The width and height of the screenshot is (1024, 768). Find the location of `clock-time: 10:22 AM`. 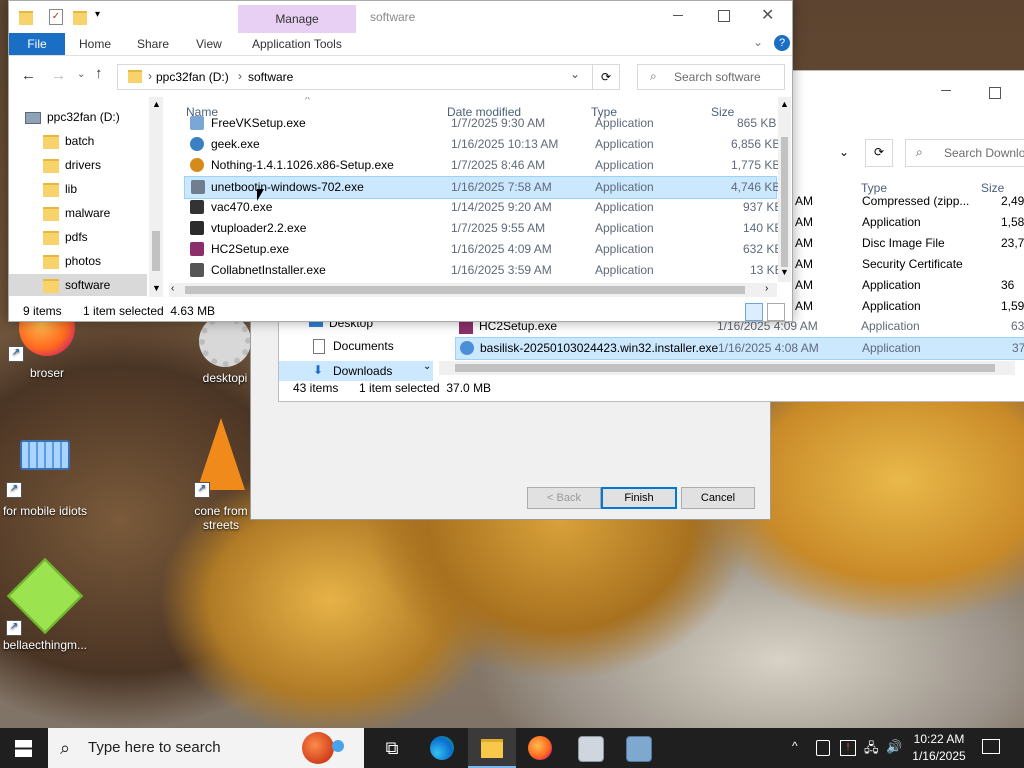

clock-time: 10:22 AM is located at coordinates (939, 739).